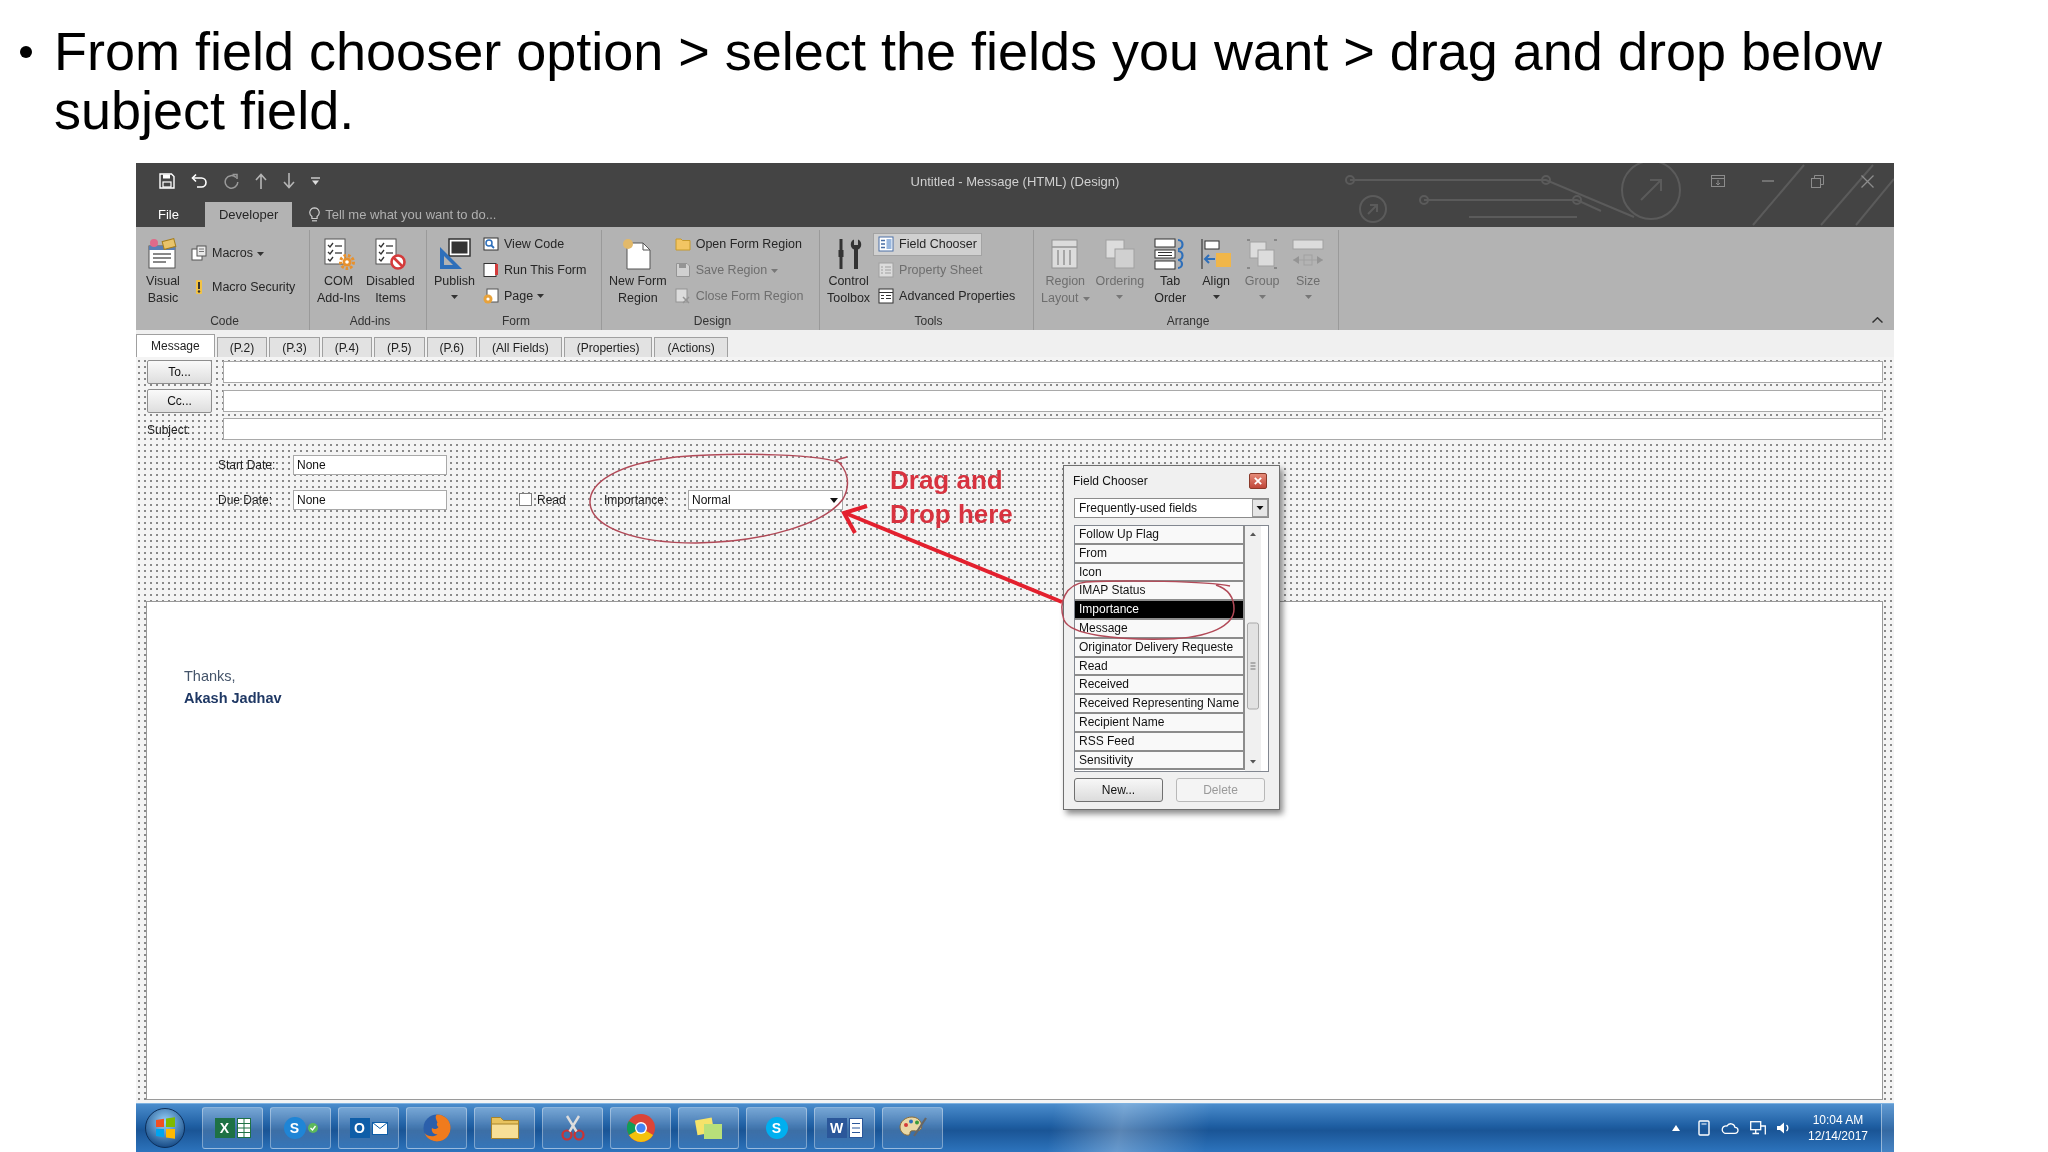  I want to click on taskbar-button: O, so click(368, 1128).